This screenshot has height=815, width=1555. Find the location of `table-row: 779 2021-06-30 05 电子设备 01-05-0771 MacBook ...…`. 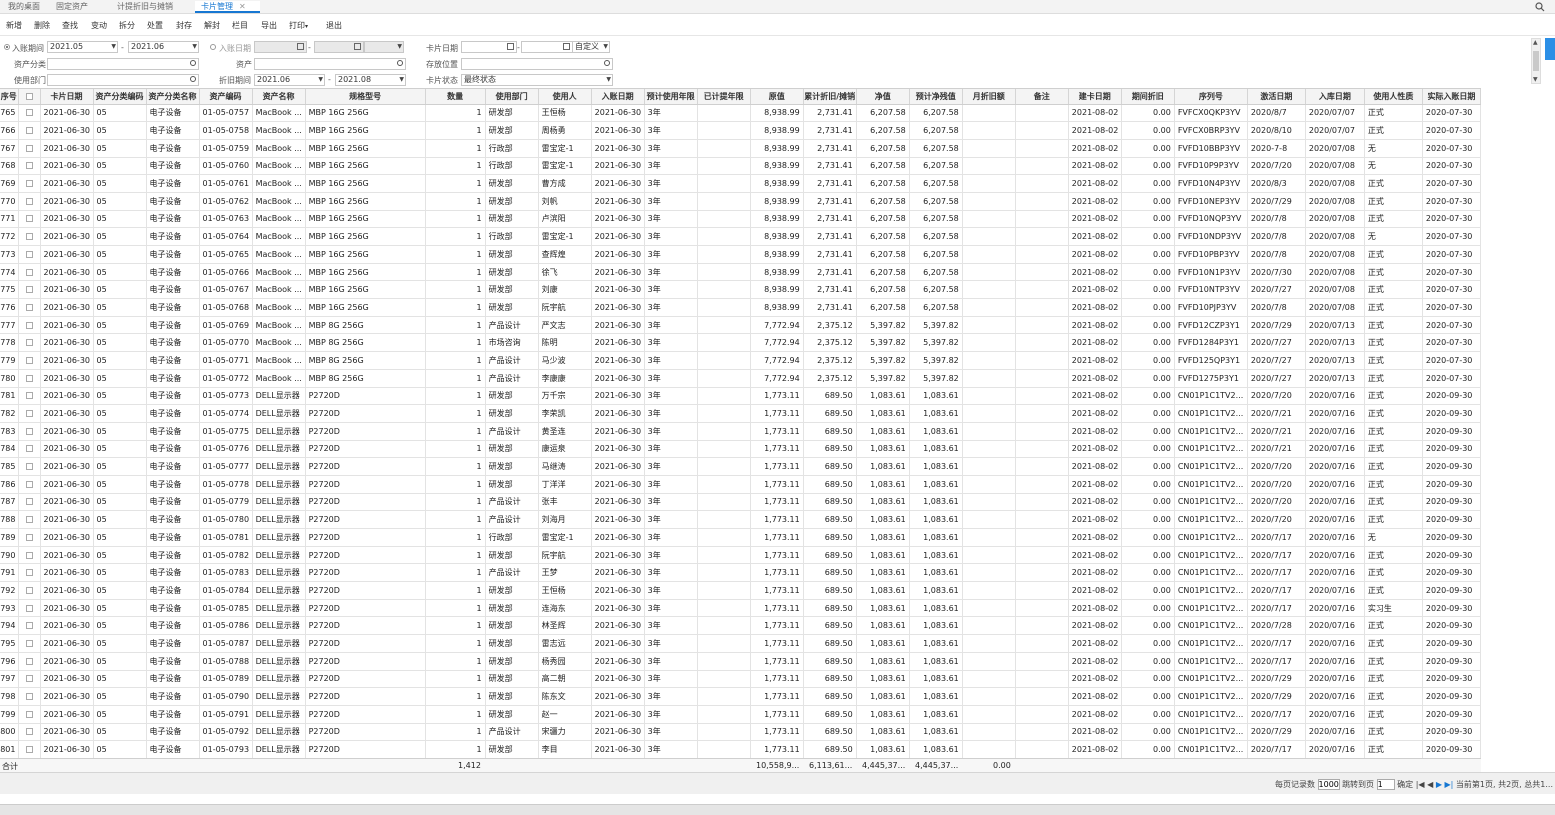

table-row: 779 2021-06-30 05 电子设备 01-05-0771 MacBook ...… is located at coordinates (740, 360).